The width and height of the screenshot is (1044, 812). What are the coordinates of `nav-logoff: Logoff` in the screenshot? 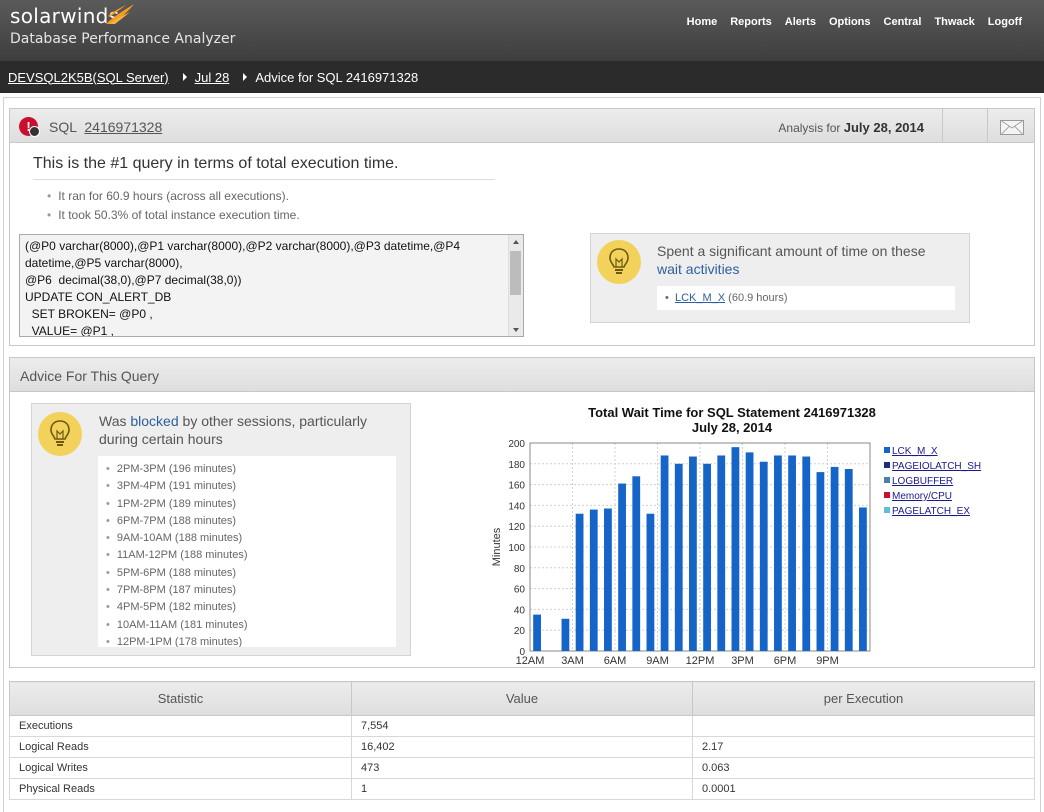 It's located at (1005, 22).